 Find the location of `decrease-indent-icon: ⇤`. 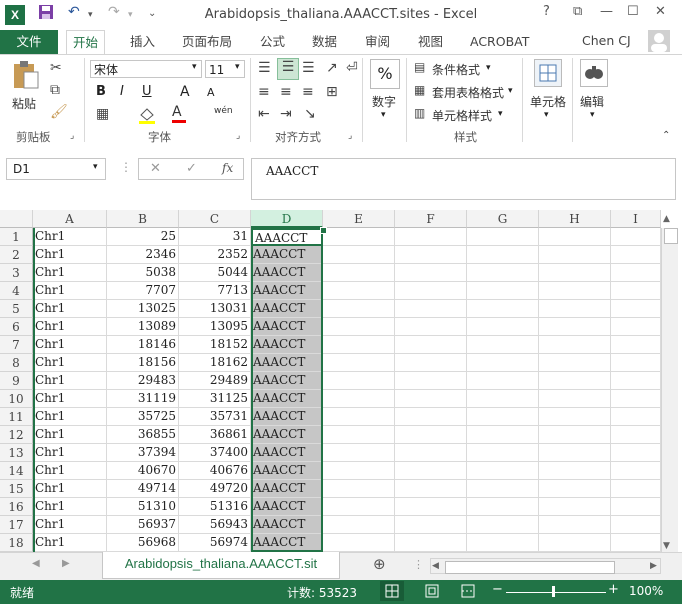

decrease-indent-icon: ⇤ is located at coordinates (264, 114).